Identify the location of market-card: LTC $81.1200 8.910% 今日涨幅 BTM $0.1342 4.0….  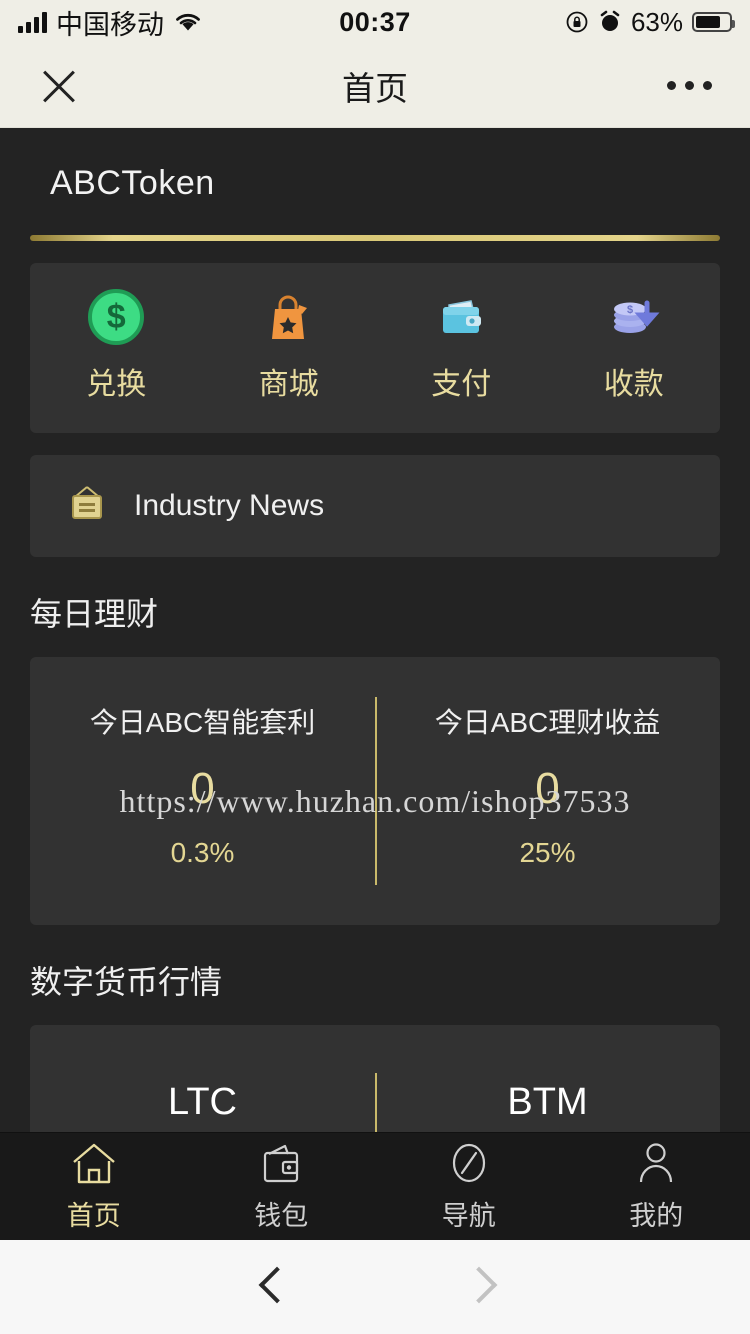
(375, 1078).